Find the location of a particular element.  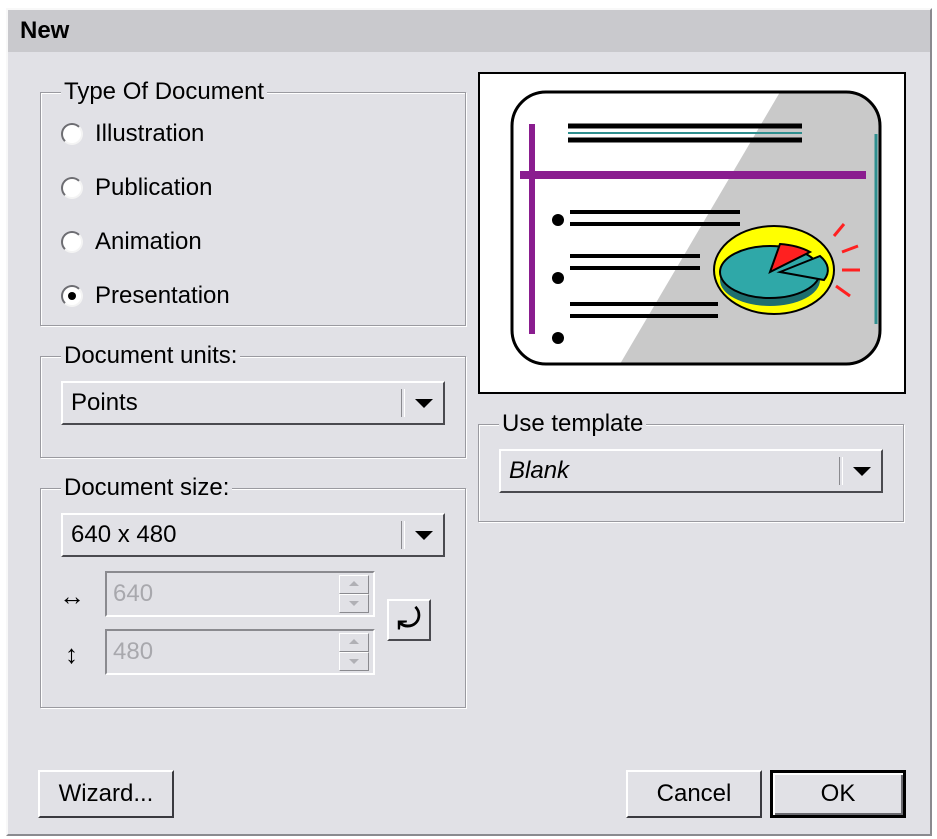

radio-button-selected is located at coordinates (72, 296).